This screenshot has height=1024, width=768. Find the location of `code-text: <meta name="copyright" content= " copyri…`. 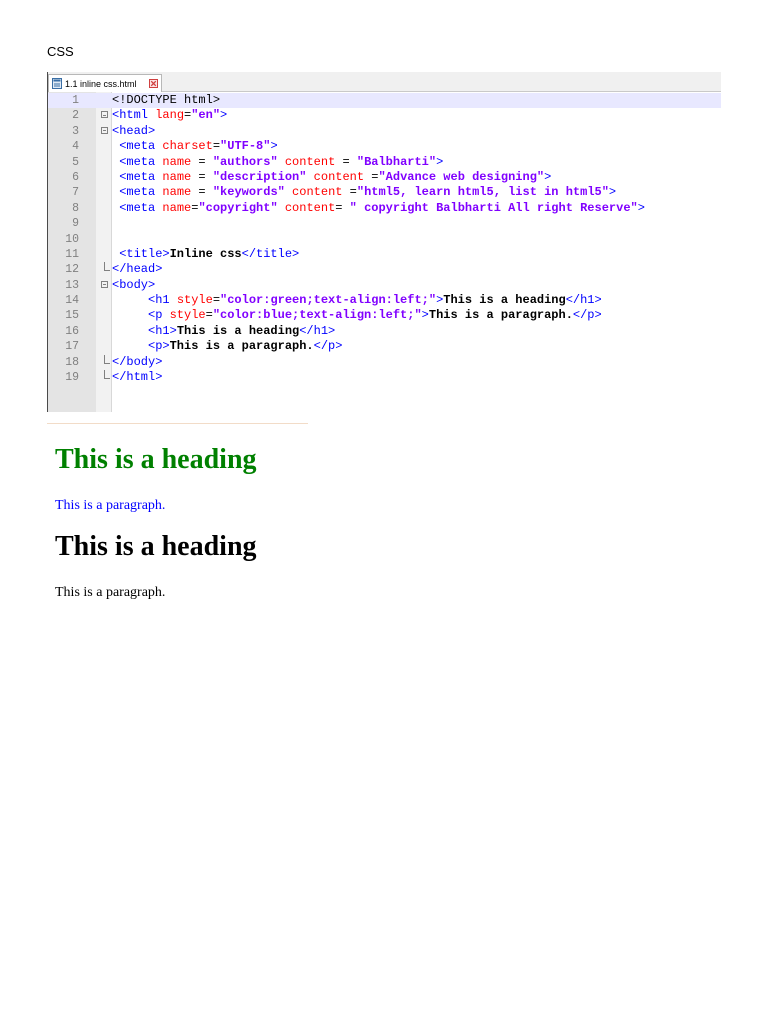

code-text: <meta name="copyright" content= " copyri… is located at coordinates (378, 208).